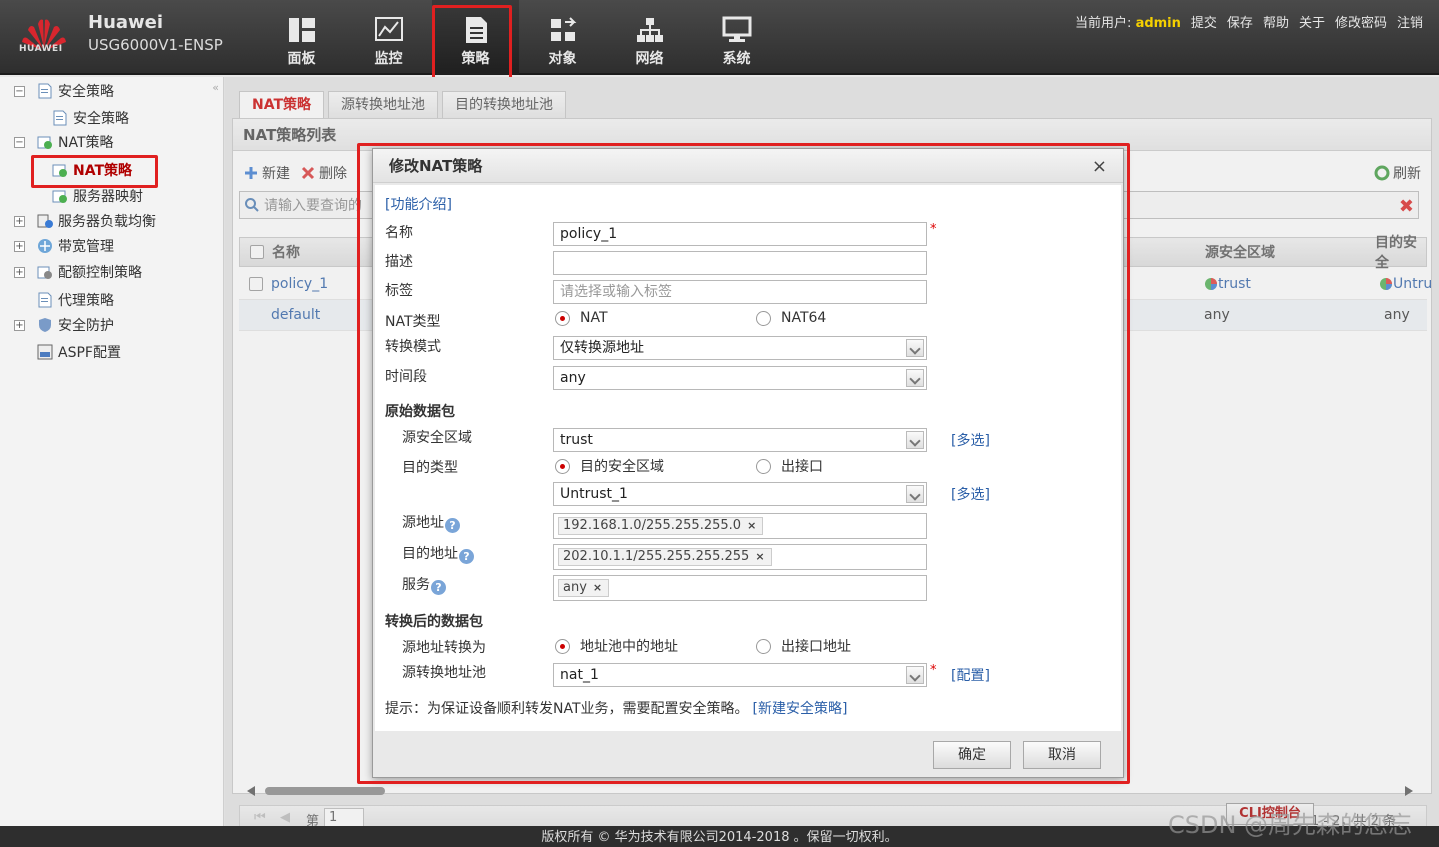 Image resolution: width=1439 pixels, height=847 pixels. Describe the element at coordinates (97, 196) in the screenshot. I see `sidebar-item-server-mapping: 服务器映射` at that location.